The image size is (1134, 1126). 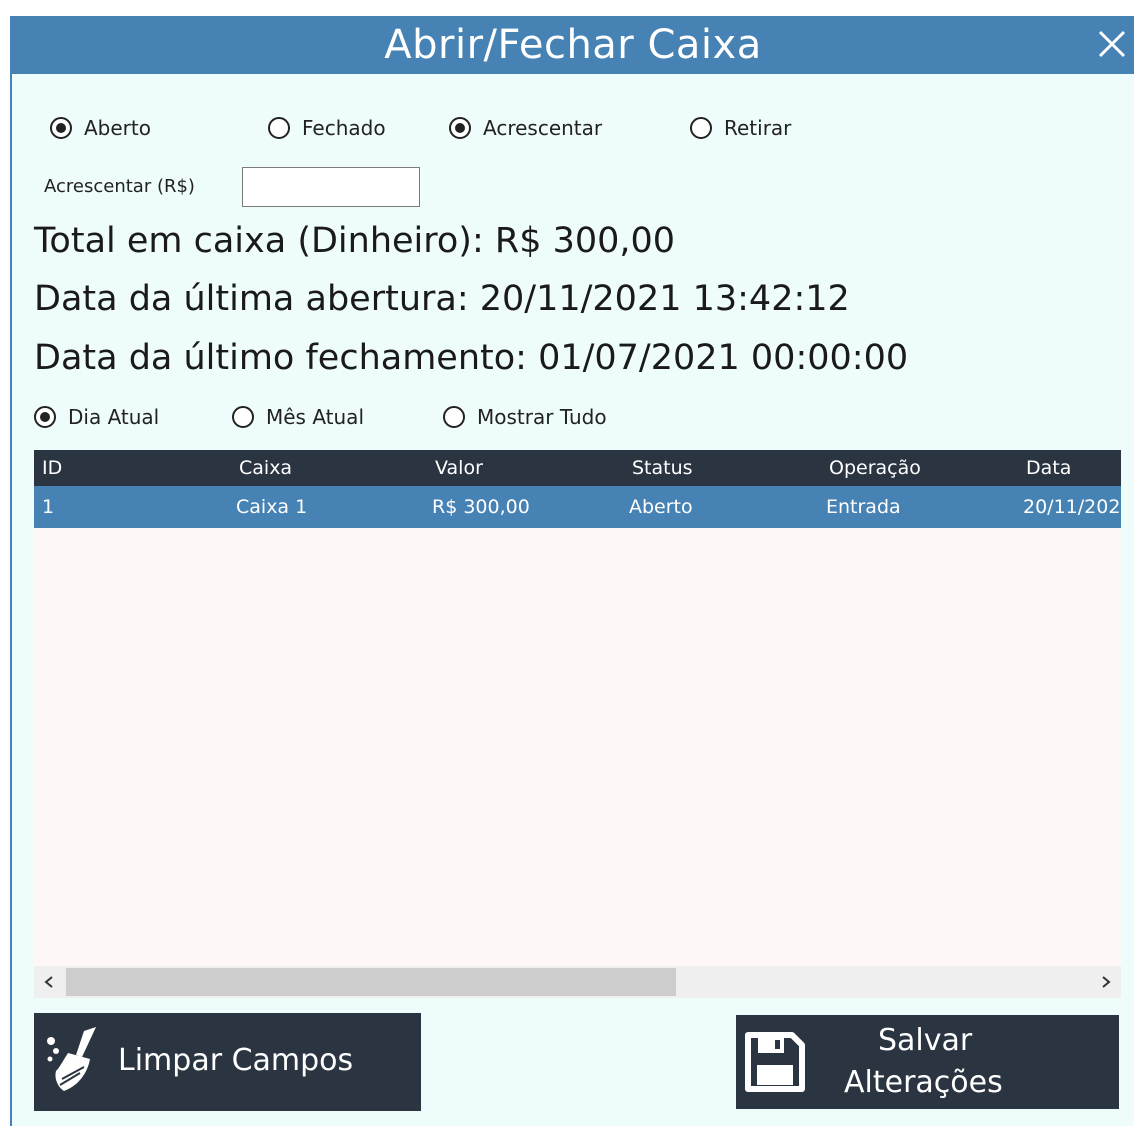 What do you see at coordinates (875, 468) in the screenshot?
I see `column-header-operacao: Operação` at bounding box center [875, 468].